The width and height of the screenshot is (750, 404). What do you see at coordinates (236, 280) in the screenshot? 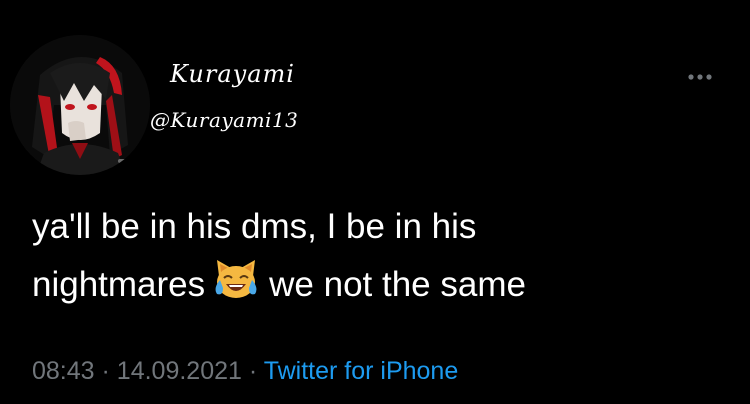
I see `cat-with-tears-of-joy-icon` at bounding box center [236, 280].